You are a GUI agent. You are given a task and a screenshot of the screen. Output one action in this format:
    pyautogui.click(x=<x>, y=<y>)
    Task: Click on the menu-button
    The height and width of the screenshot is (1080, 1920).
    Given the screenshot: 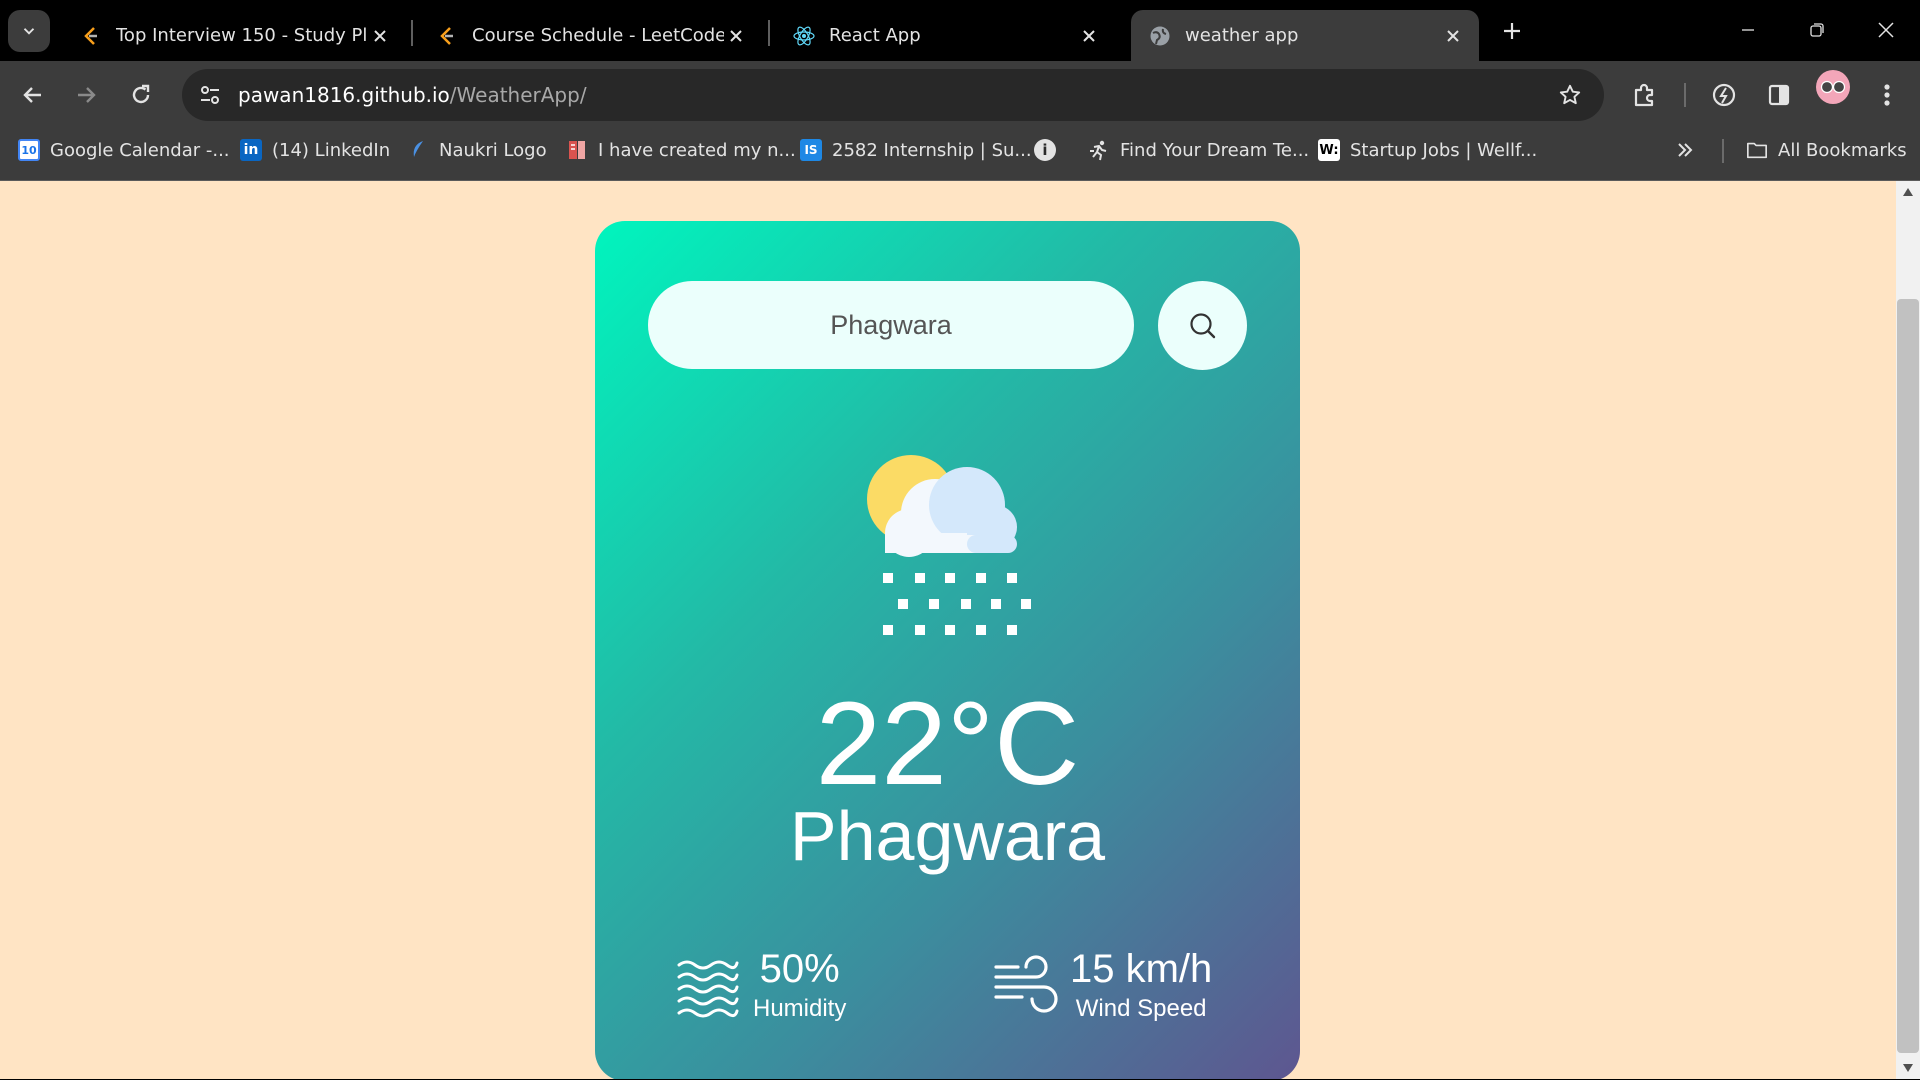 What is the action you would take?
    pyautogui.click(x=1887, y=95)
    